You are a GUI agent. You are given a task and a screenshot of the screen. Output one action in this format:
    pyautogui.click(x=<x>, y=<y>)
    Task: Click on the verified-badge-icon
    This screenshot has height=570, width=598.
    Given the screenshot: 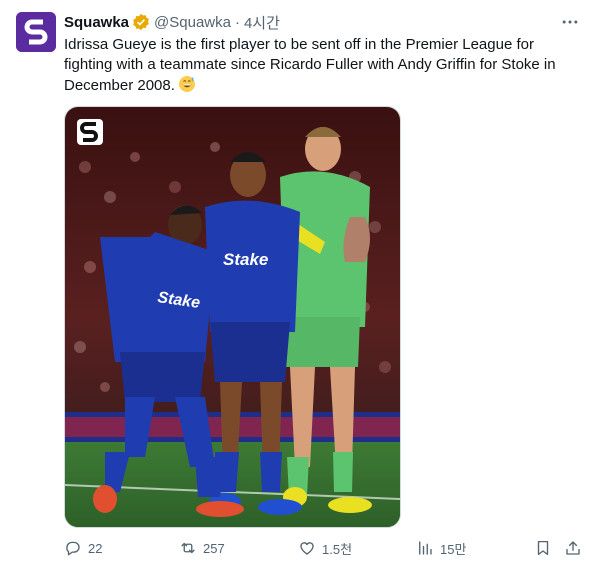 What is the action you would take?
    pyautogui.click(x=141, y=22)
    